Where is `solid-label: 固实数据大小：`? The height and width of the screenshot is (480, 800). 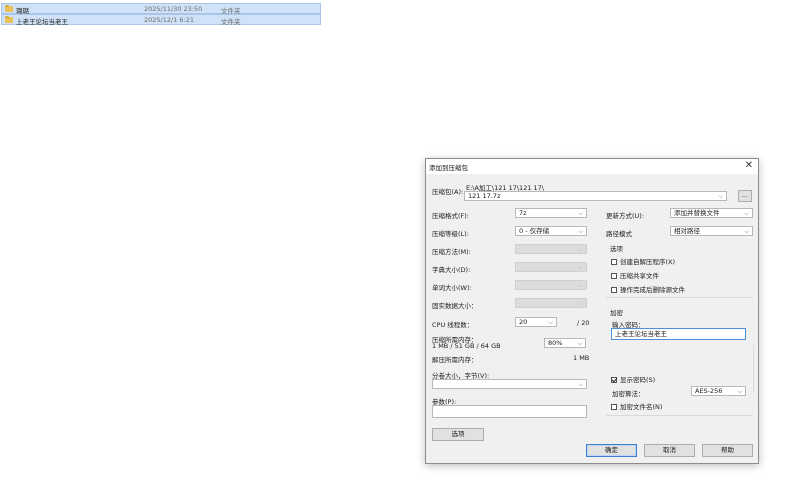
solid-label: 固实数据大小： is located at coordinates (455, 306).